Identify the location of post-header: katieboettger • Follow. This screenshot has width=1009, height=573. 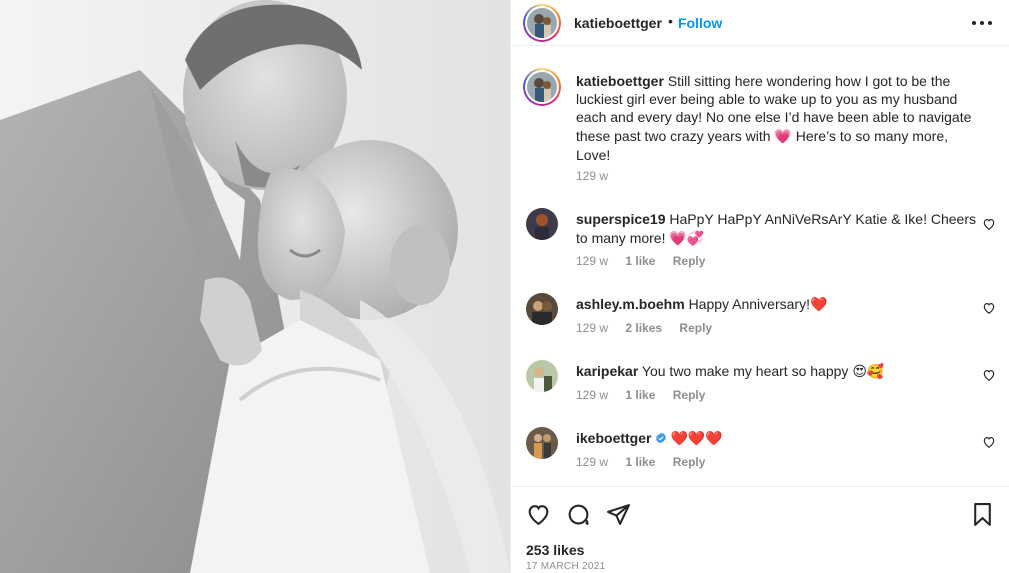
(760, 23).